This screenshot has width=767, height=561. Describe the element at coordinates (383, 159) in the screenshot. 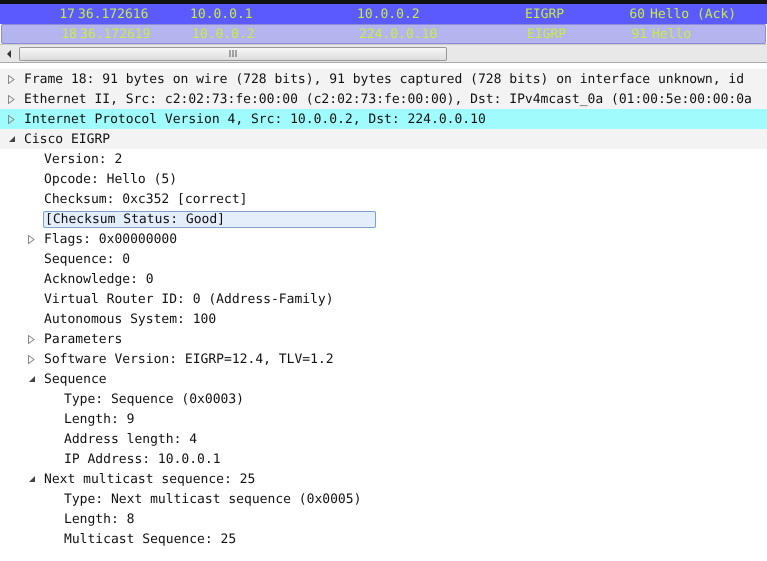

I see `tree-row: Version: 2` at that location.